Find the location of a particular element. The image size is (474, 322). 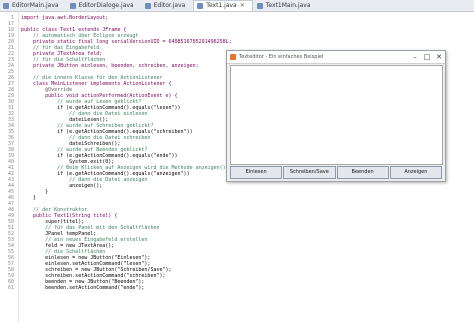

anzeigen-button: Anzeigen is located at coordinates (415, 172).